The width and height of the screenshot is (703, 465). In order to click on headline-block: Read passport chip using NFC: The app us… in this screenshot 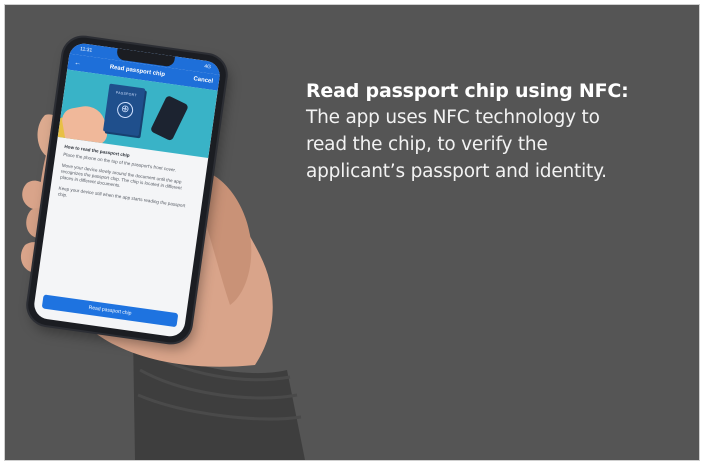, I will do `click(471, 131)`.